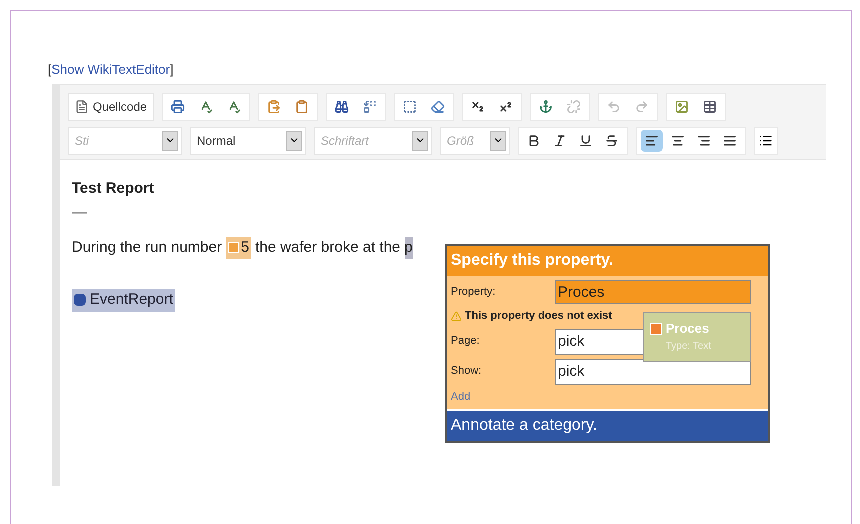  Describe the element at coordinates (80, 213) in the screenshot. I see `horizontal-rule: —` at that location.